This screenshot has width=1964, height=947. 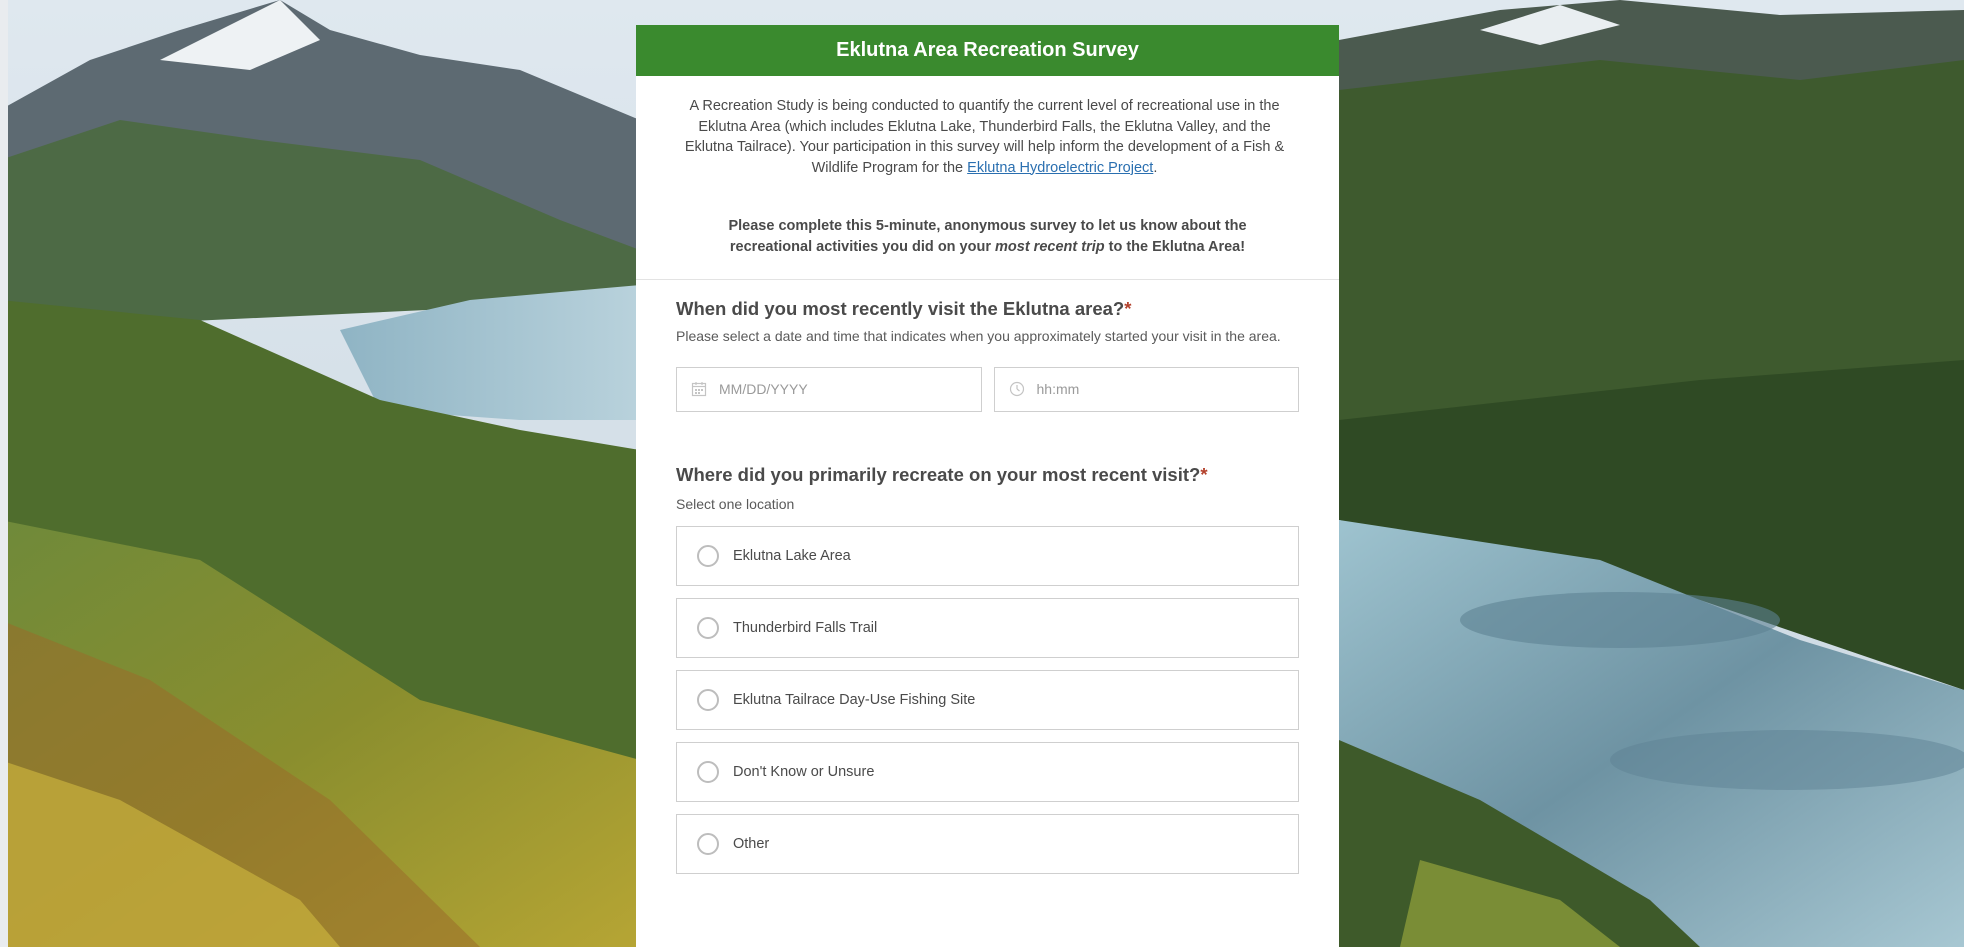 What do you see at coordinates (751, 844) in the screenshot?
I see `option-label: Other` at bounding box center [751, 844].